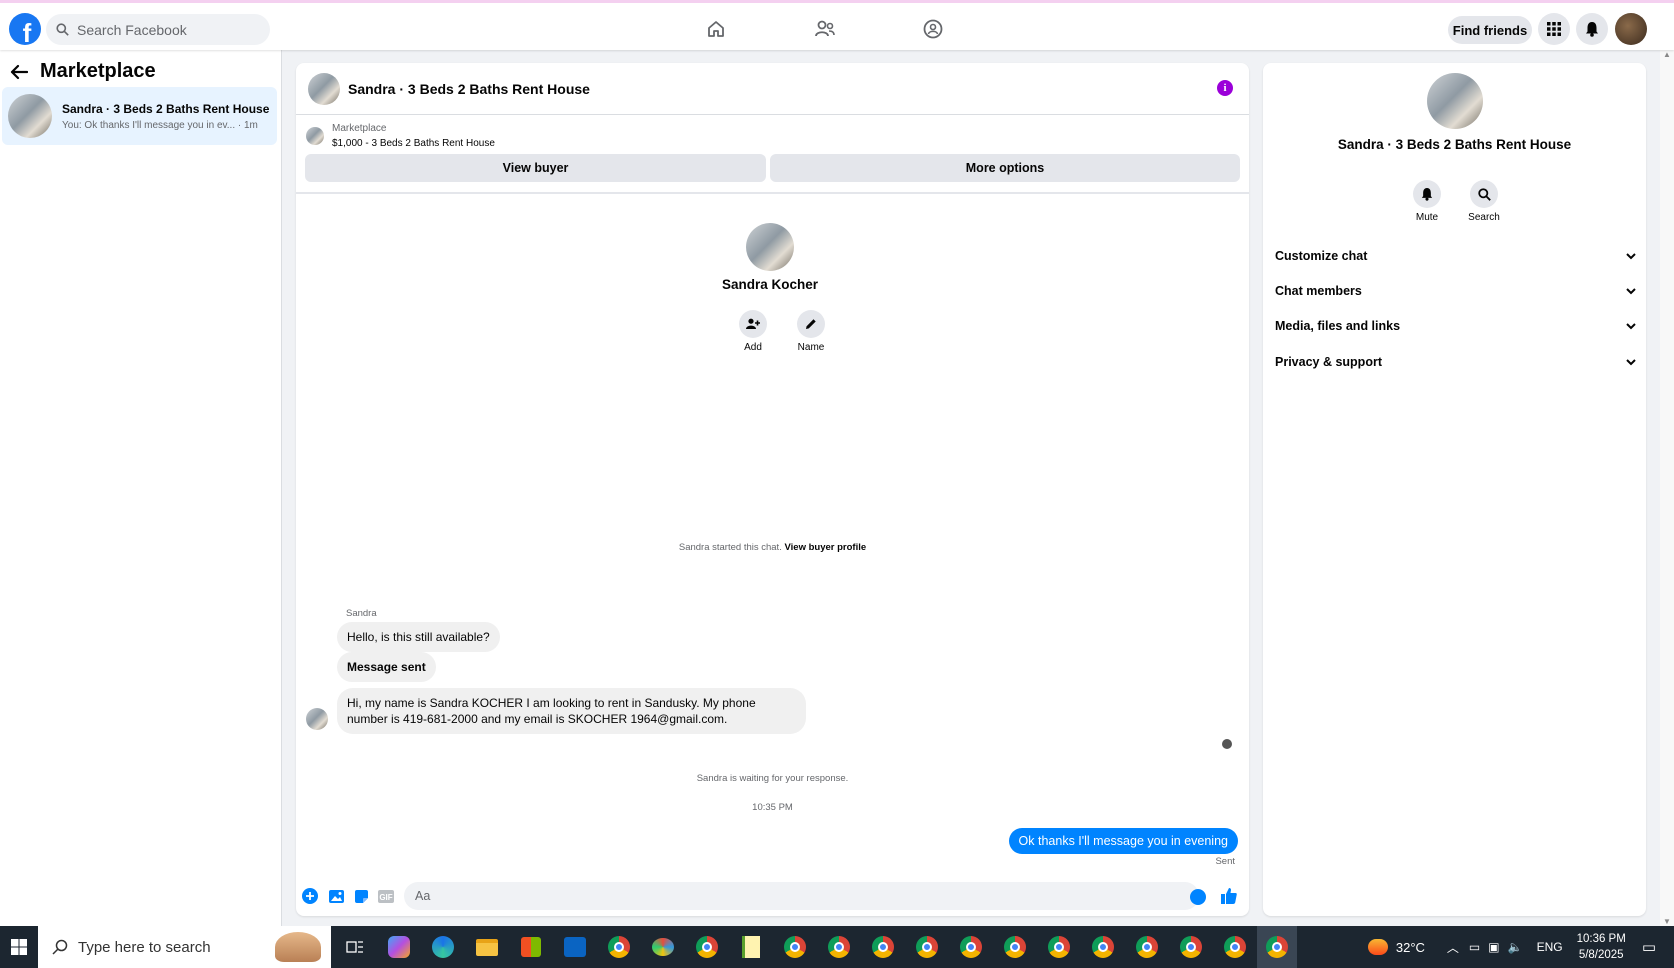 The image size is (1674, 968). Describe the element at coordinates (663, 947) in the screenshot. I see `paint-icon` at that location.